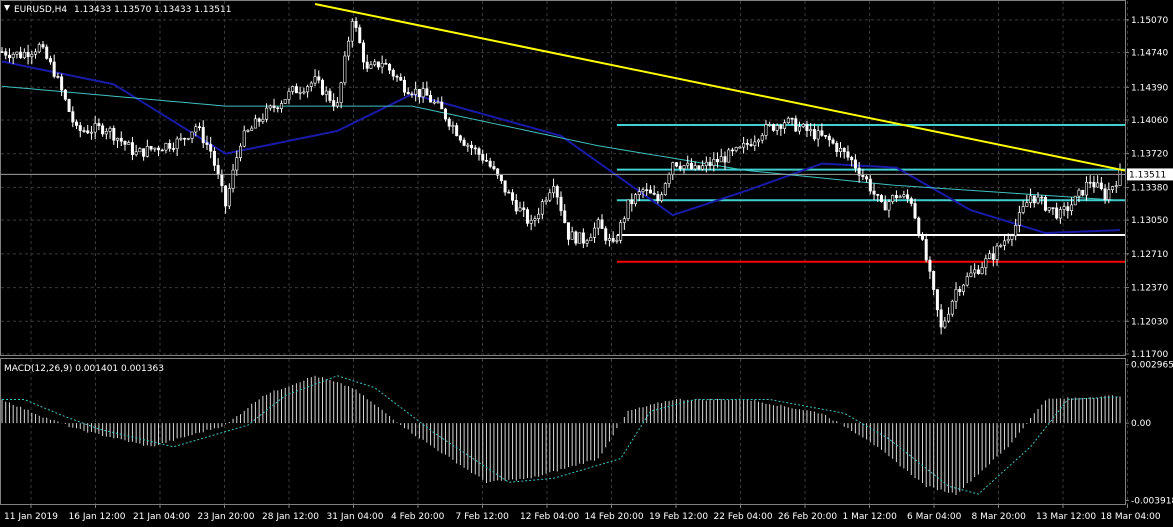  I want to click on time-tick-label: 22 Feb 04:00, so click(743, 517).